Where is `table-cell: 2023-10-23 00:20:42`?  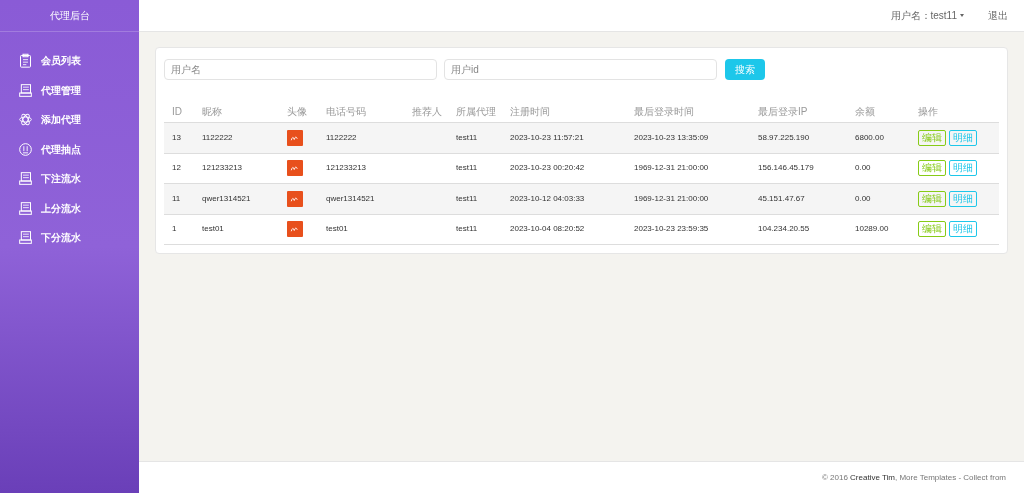 table-cell: 2023-10-23 00:20:42 is located at coordinates (547, 168).